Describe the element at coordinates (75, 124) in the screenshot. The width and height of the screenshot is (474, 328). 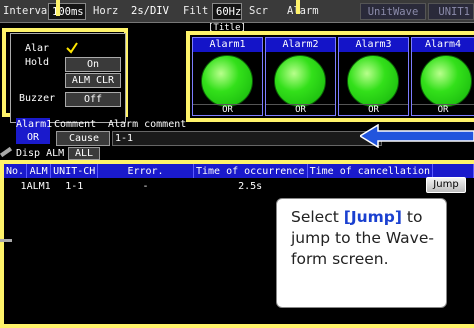
I see `comment-label: Comment` at that location.